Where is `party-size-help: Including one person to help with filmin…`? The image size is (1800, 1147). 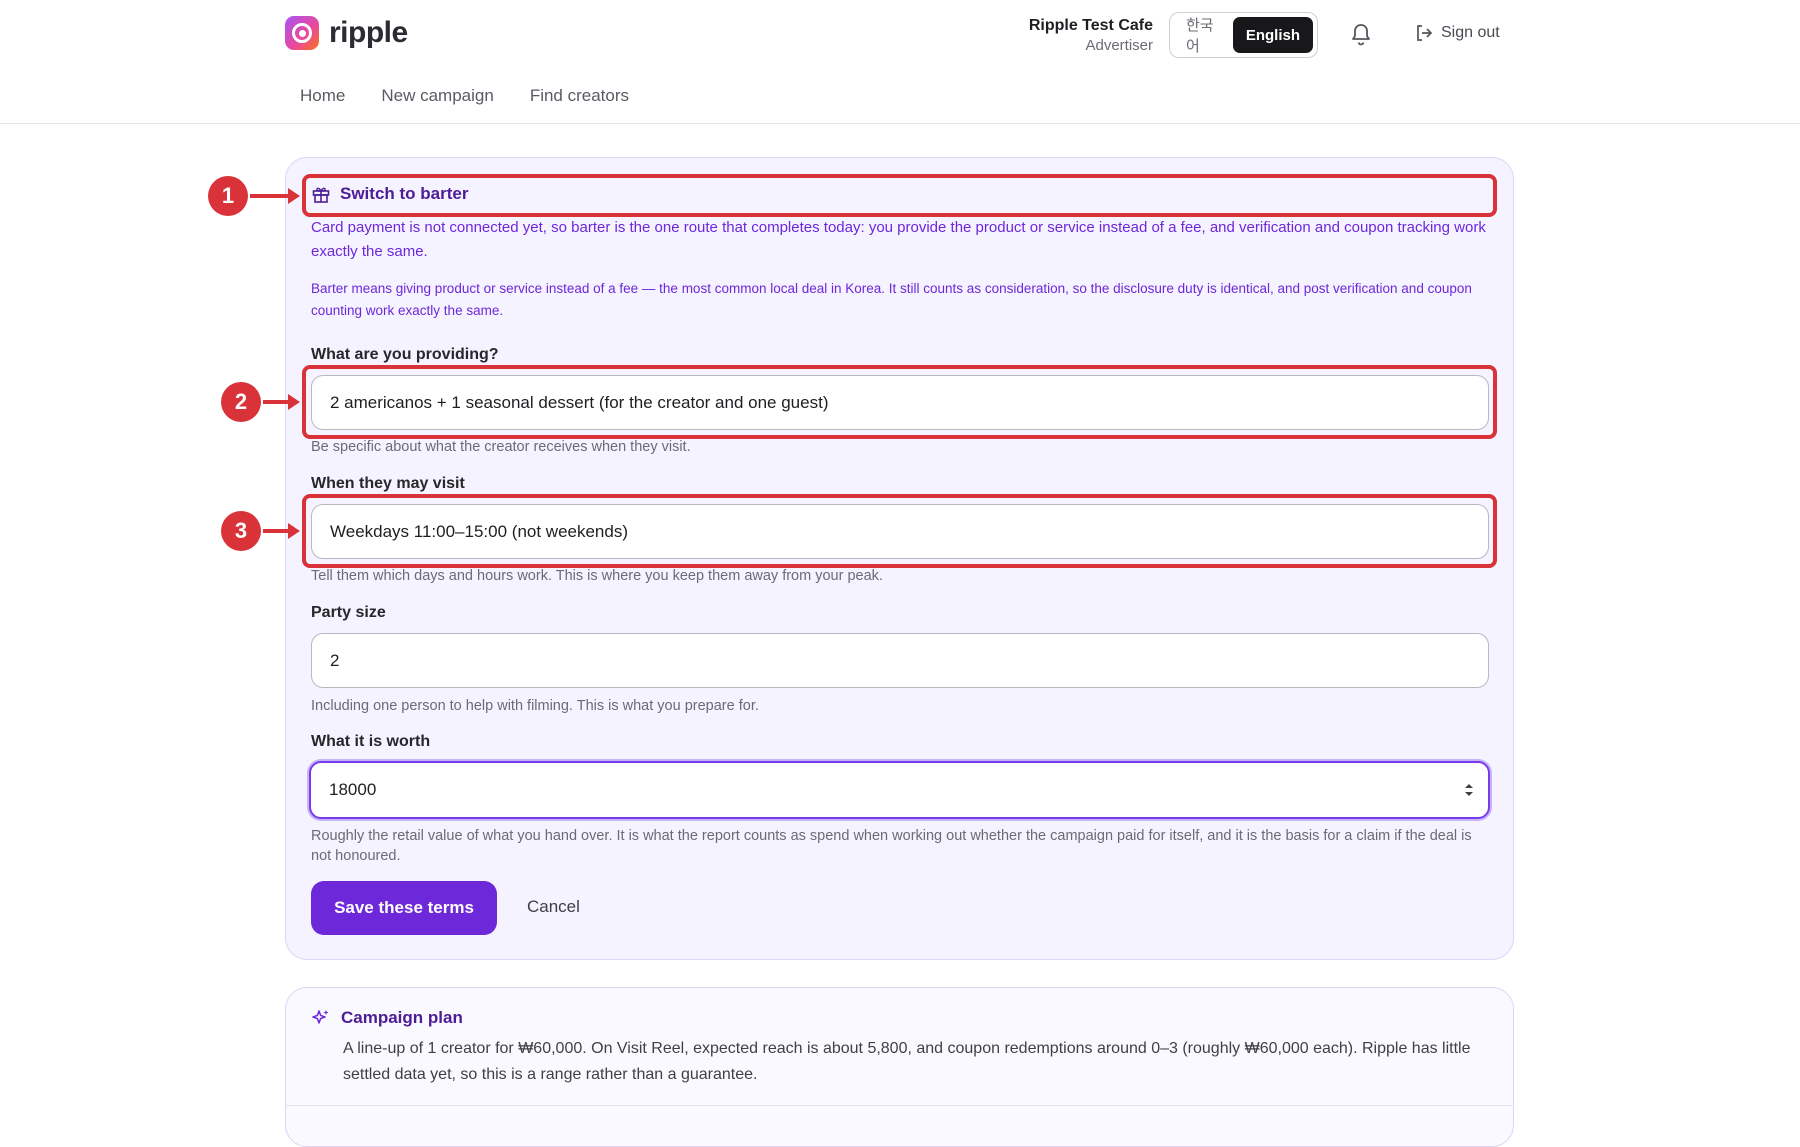
party-size-help: Including one person to help with filmin… is located at coordinates (535, 706).